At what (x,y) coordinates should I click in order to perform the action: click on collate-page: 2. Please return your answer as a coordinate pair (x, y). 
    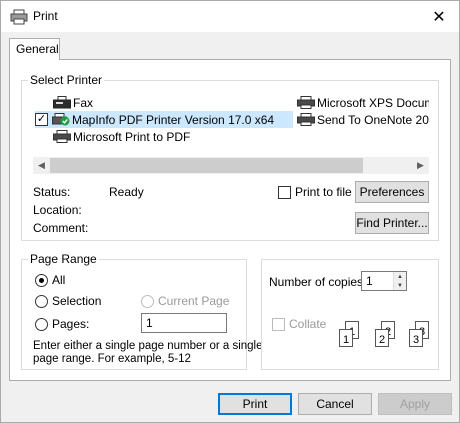
    Looking at the image, I should click on (382, 338).